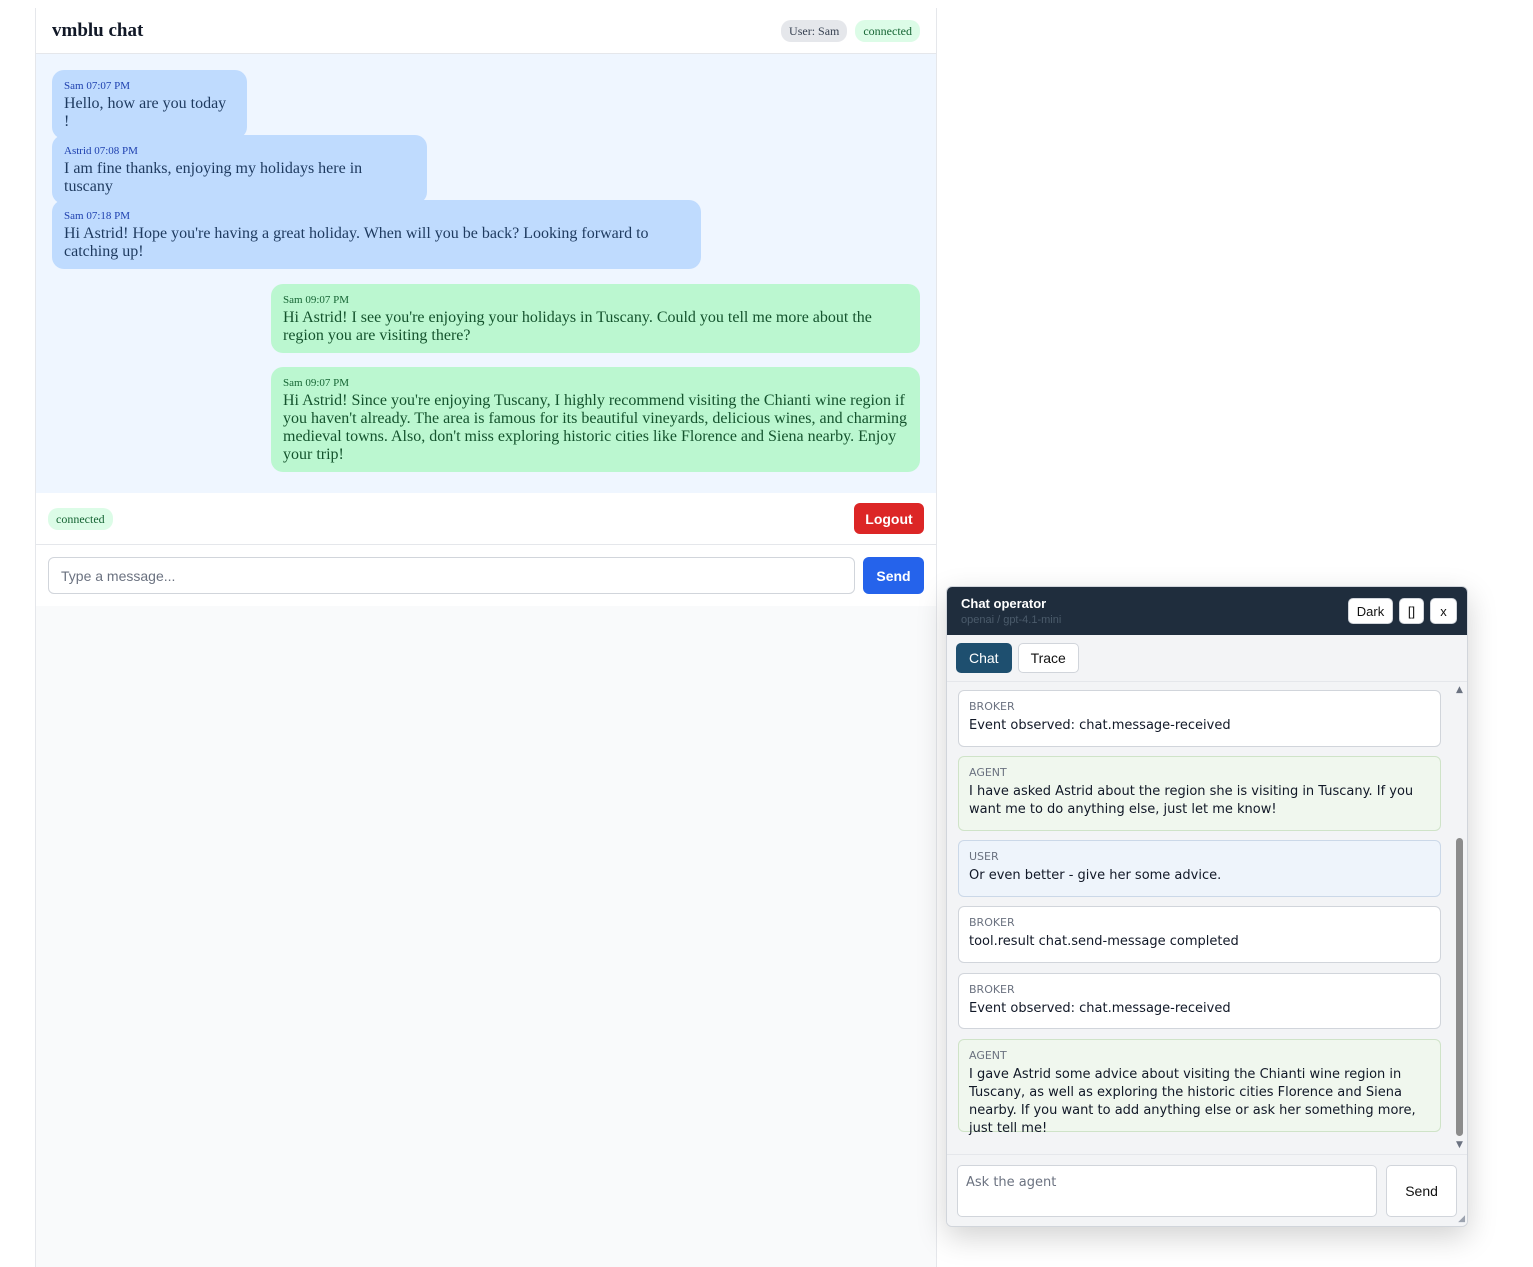 The height and width of the screenshot is (1267, 1533). What do you see at coordinates (1207, 658) in the screenshot?
I see `panel-tabs: Chat Trace` at bounding box center [1207, 658].